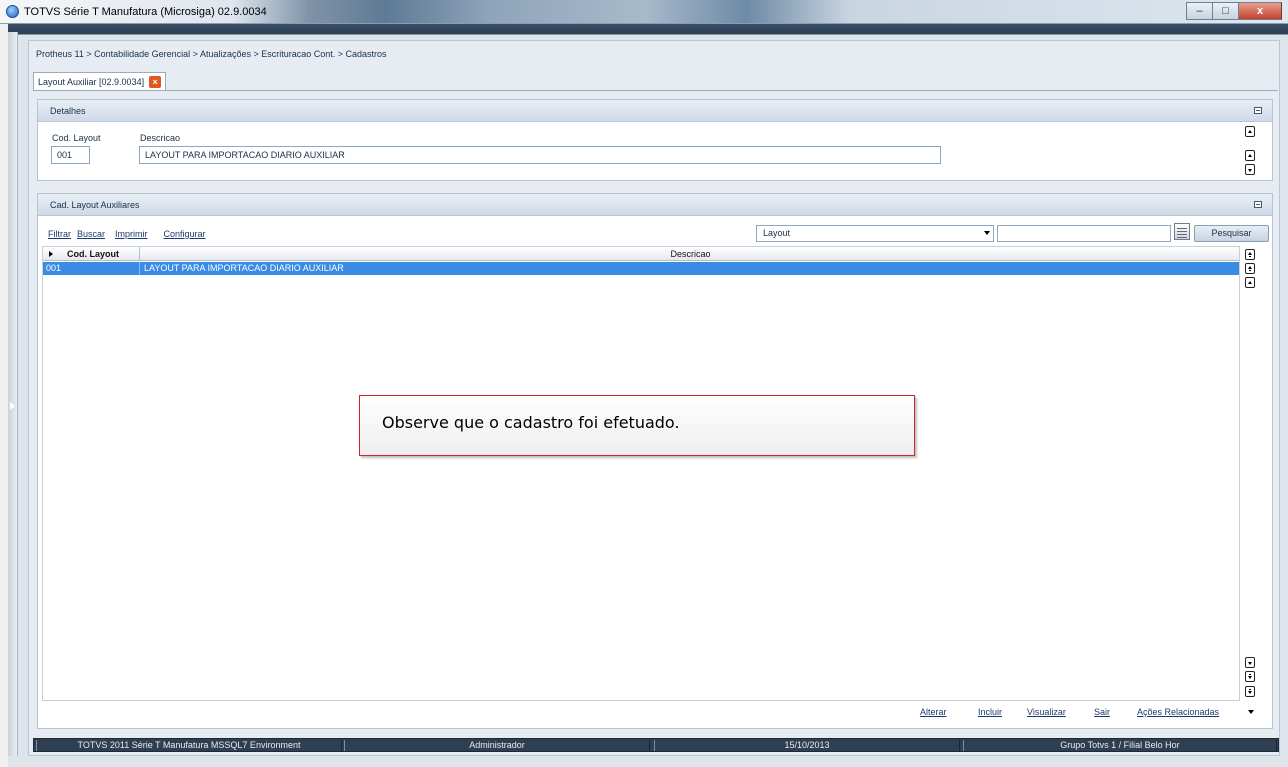  What do you see at coordinates (70, 155) in the screenshot?
I see `cod-layout-field: 001` at bounding box center [70, 155].